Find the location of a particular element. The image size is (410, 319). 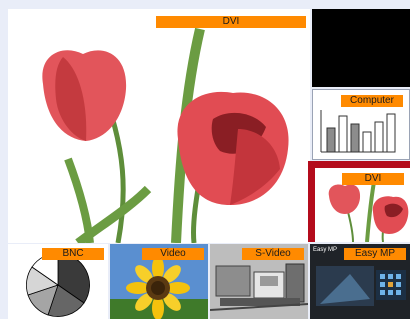

source-thumb-easymp: Easy MP Easy MP is located at coordinates (360, 281).